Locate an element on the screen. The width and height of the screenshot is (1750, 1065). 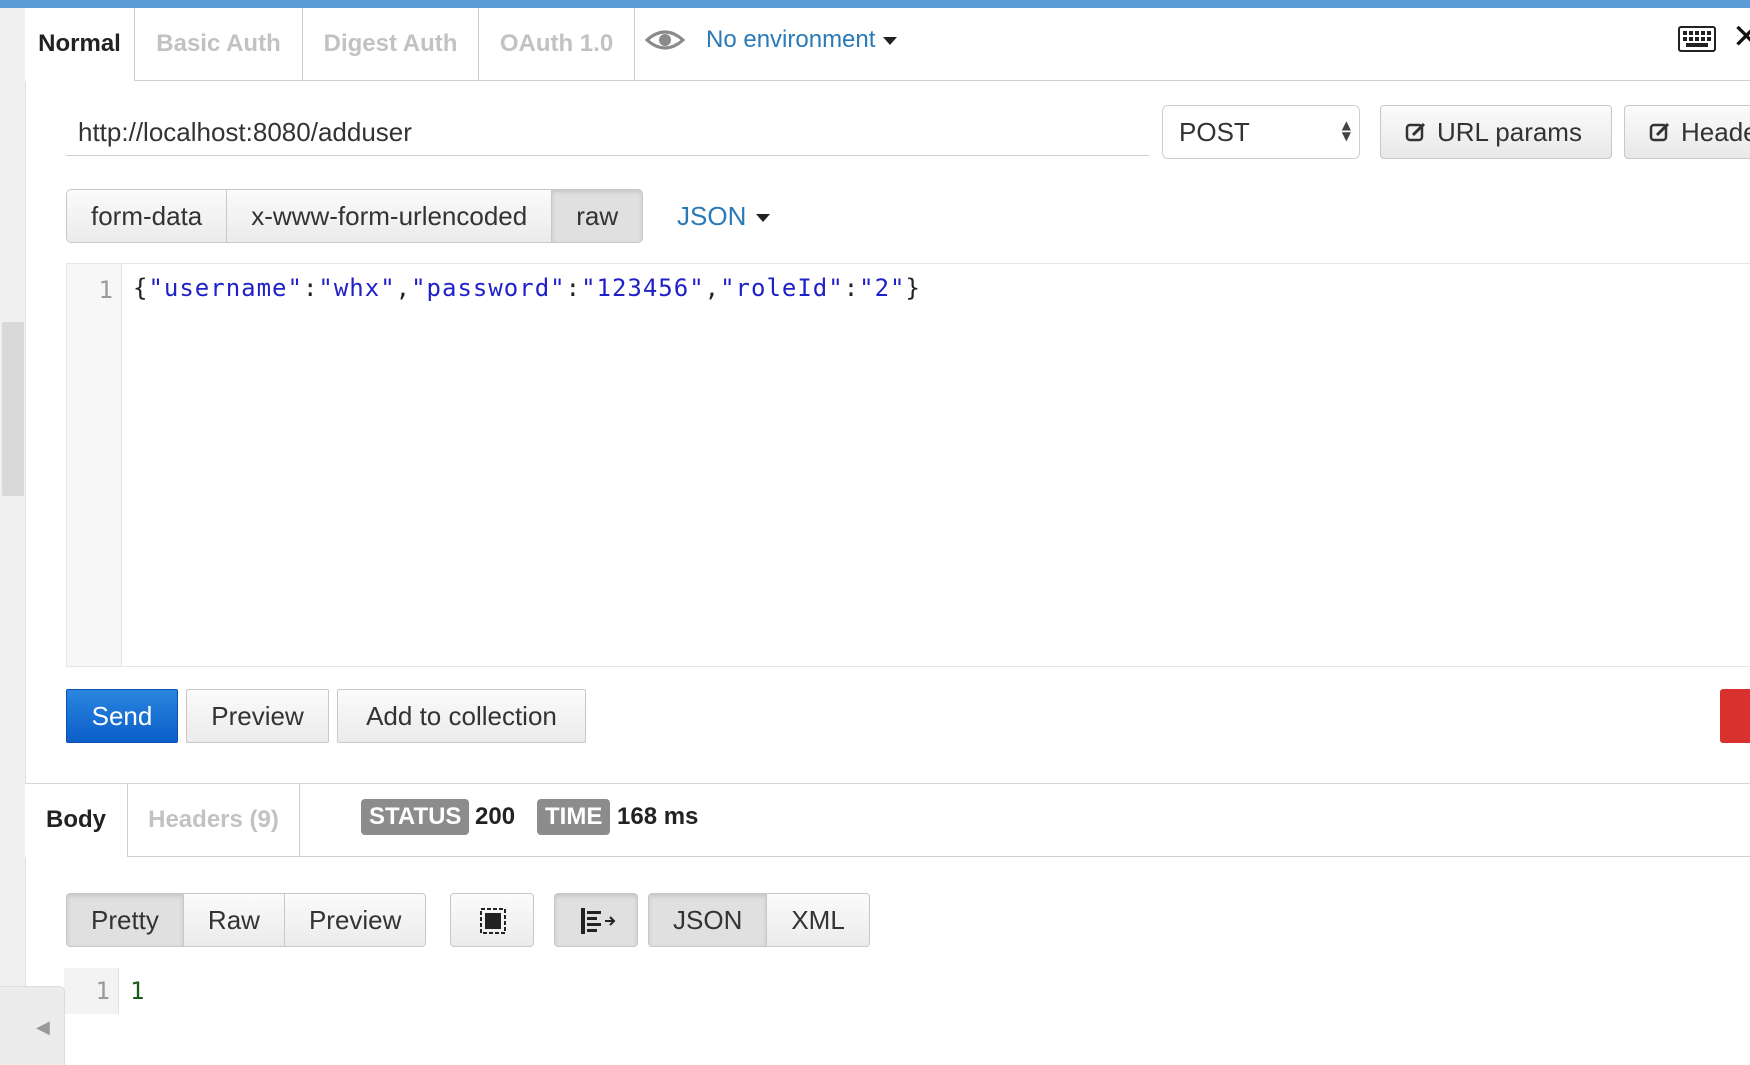
status-value: 200 is located at coordinates (495, 816).